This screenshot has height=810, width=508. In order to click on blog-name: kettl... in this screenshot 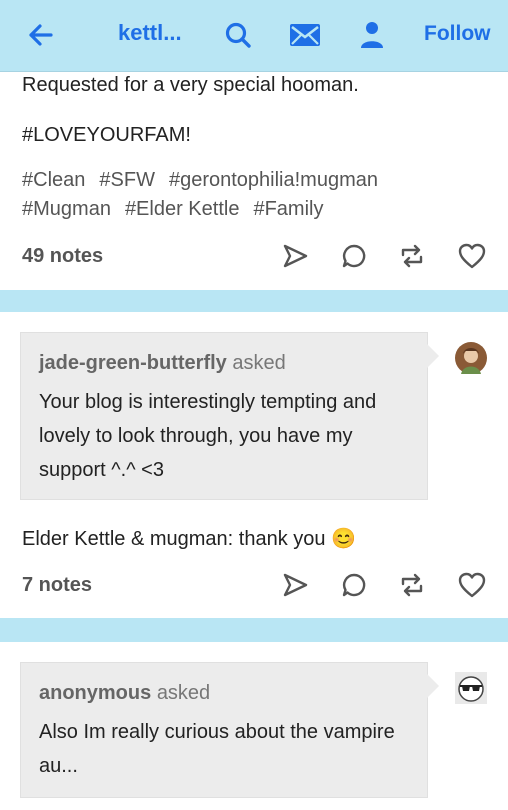, I will do `click(150, 33)`.